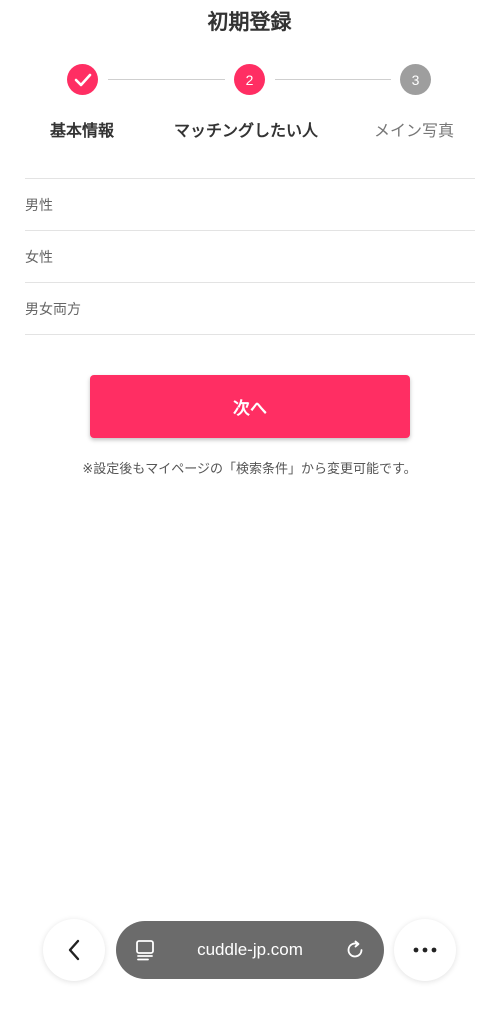 This screenshot has width=499, height=1024. Describe the element at coordinates (249, 469) in the screenshot. I see `settings-note: ※設定後もマイページの「検索条件」から変更可能です。` at that location.